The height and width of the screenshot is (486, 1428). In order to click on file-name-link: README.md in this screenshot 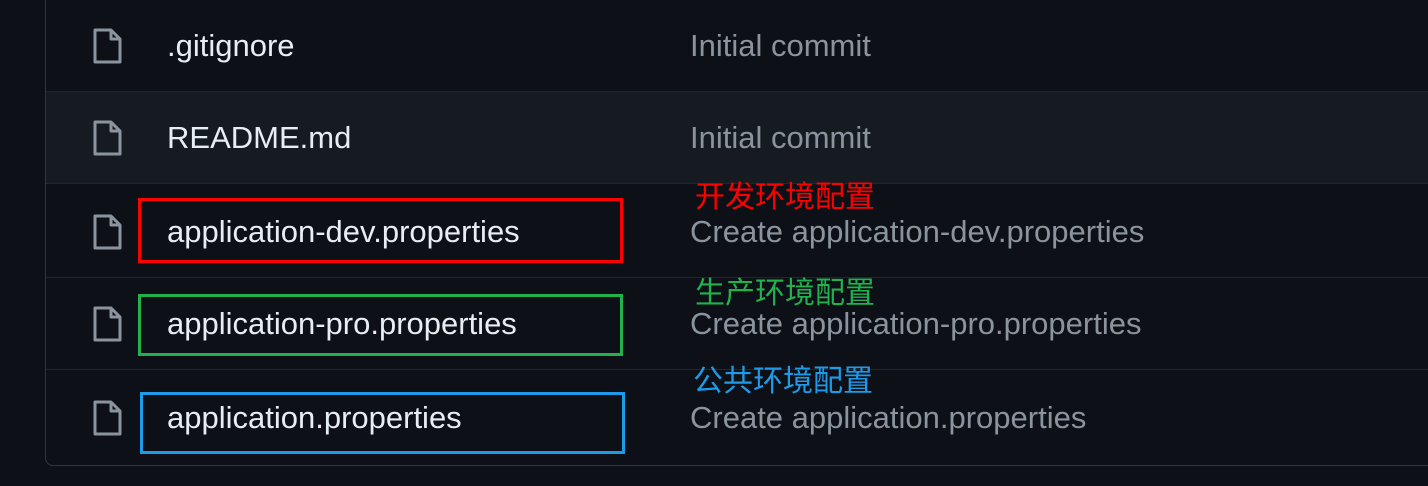, I will do `click(259, 138)`.